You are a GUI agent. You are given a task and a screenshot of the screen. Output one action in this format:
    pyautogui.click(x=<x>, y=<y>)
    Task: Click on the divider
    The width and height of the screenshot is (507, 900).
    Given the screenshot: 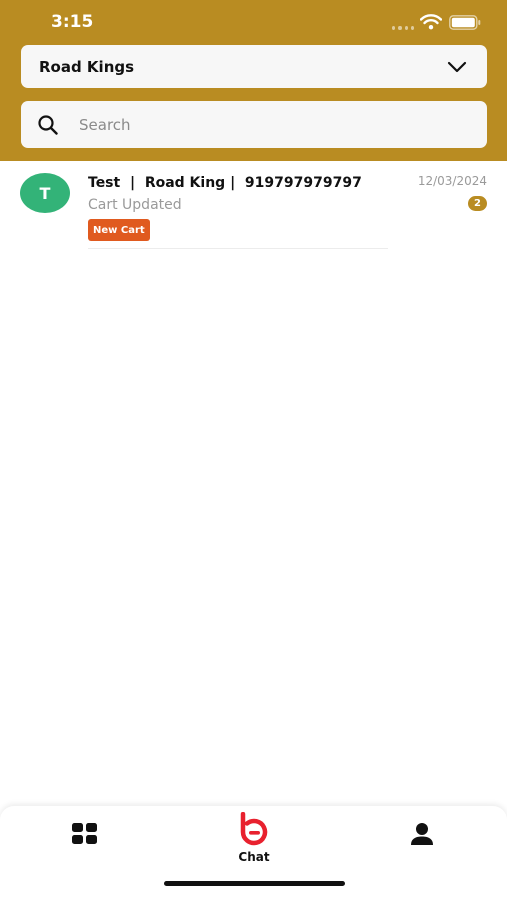 What is the action you would take?
    pyautogui.click(x=238, y=248)
    